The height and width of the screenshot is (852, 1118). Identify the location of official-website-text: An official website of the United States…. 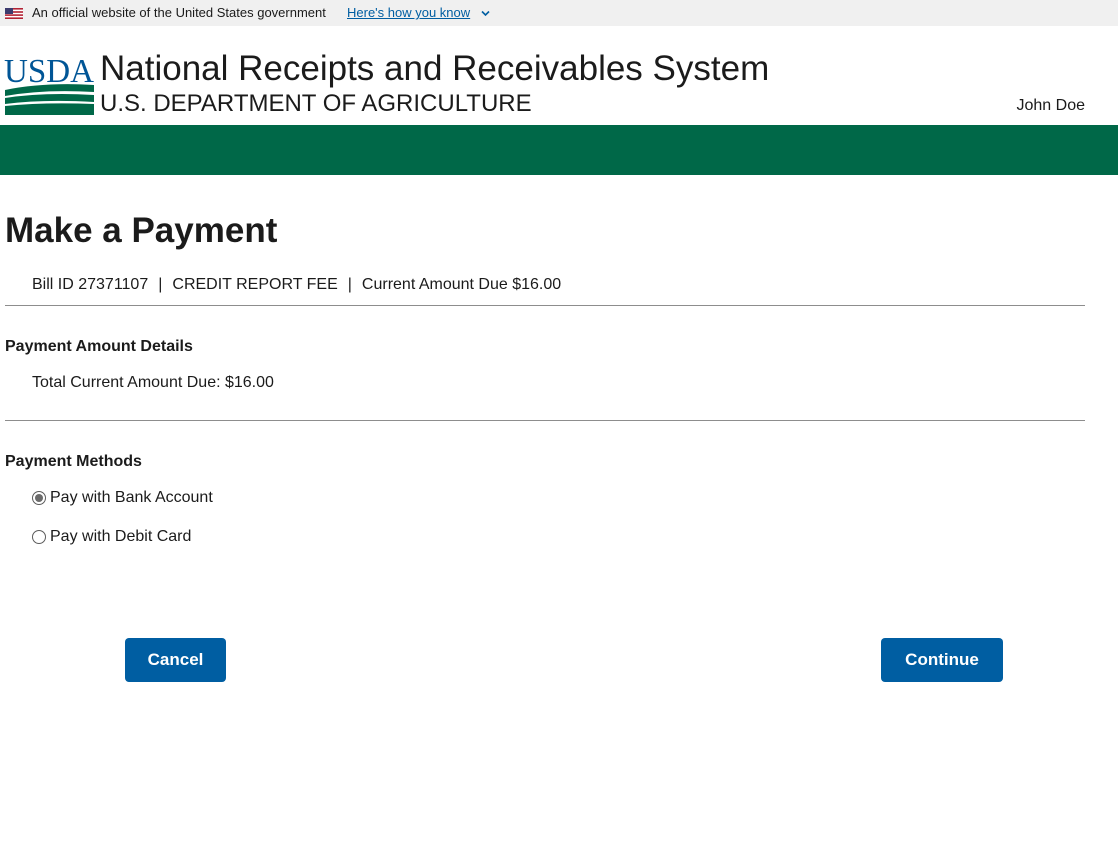
(179, 12).